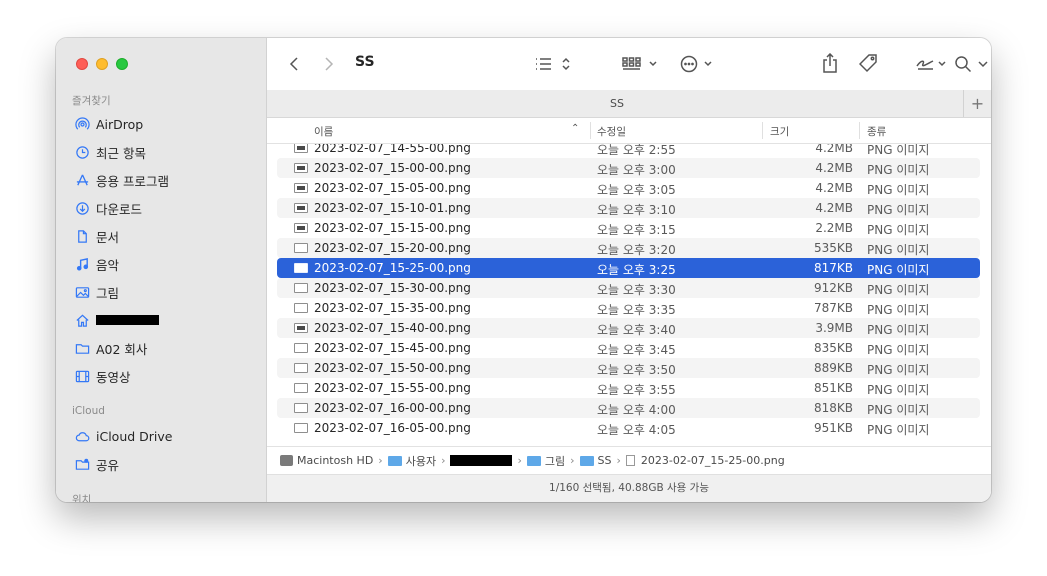 Image resolution: width=1047 pixels, height=576 pixels. Describe the element at coordinates (833, 368) in the screenshot. I see `file-size: 889KB` at that location.